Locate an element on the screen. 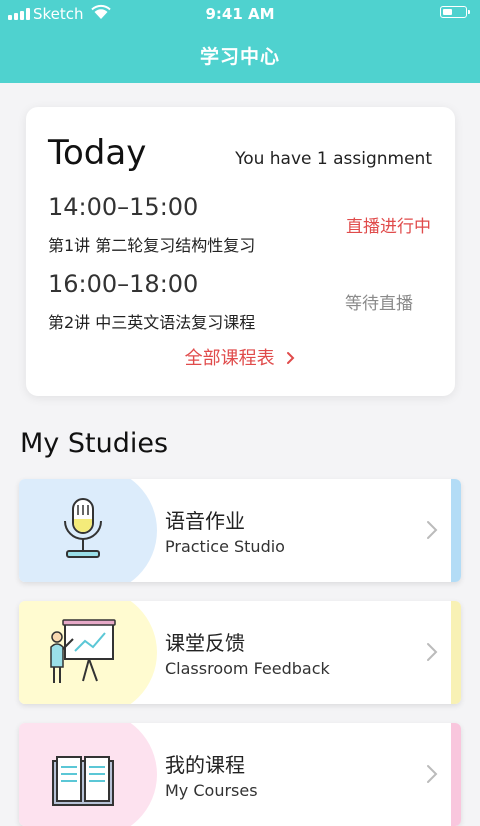  presentation-board-icon is located at coordinates (83, 651).